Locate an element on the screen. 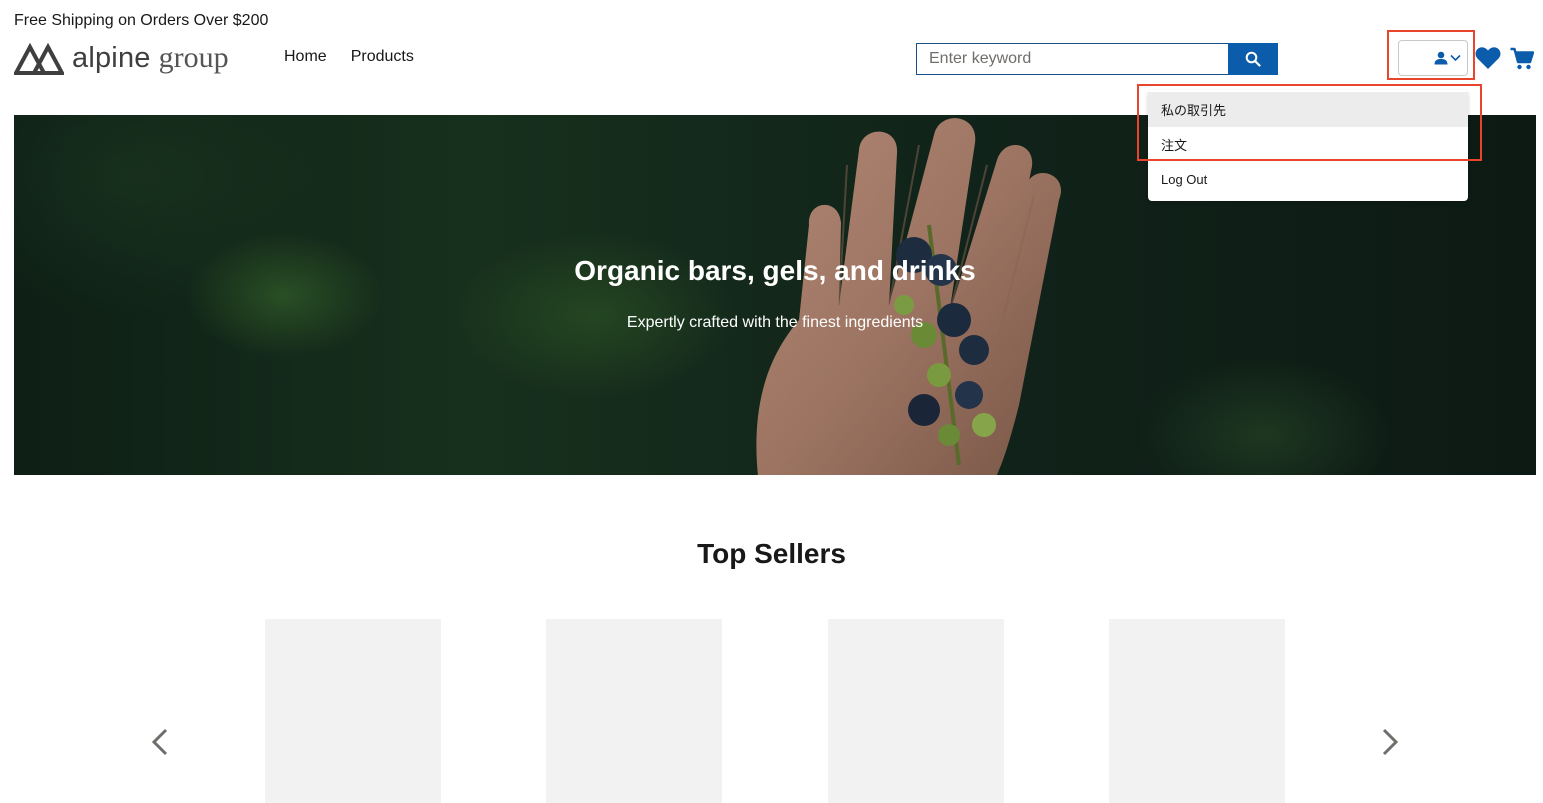  mountain-logo-icon is located at coordinates (39, 58).